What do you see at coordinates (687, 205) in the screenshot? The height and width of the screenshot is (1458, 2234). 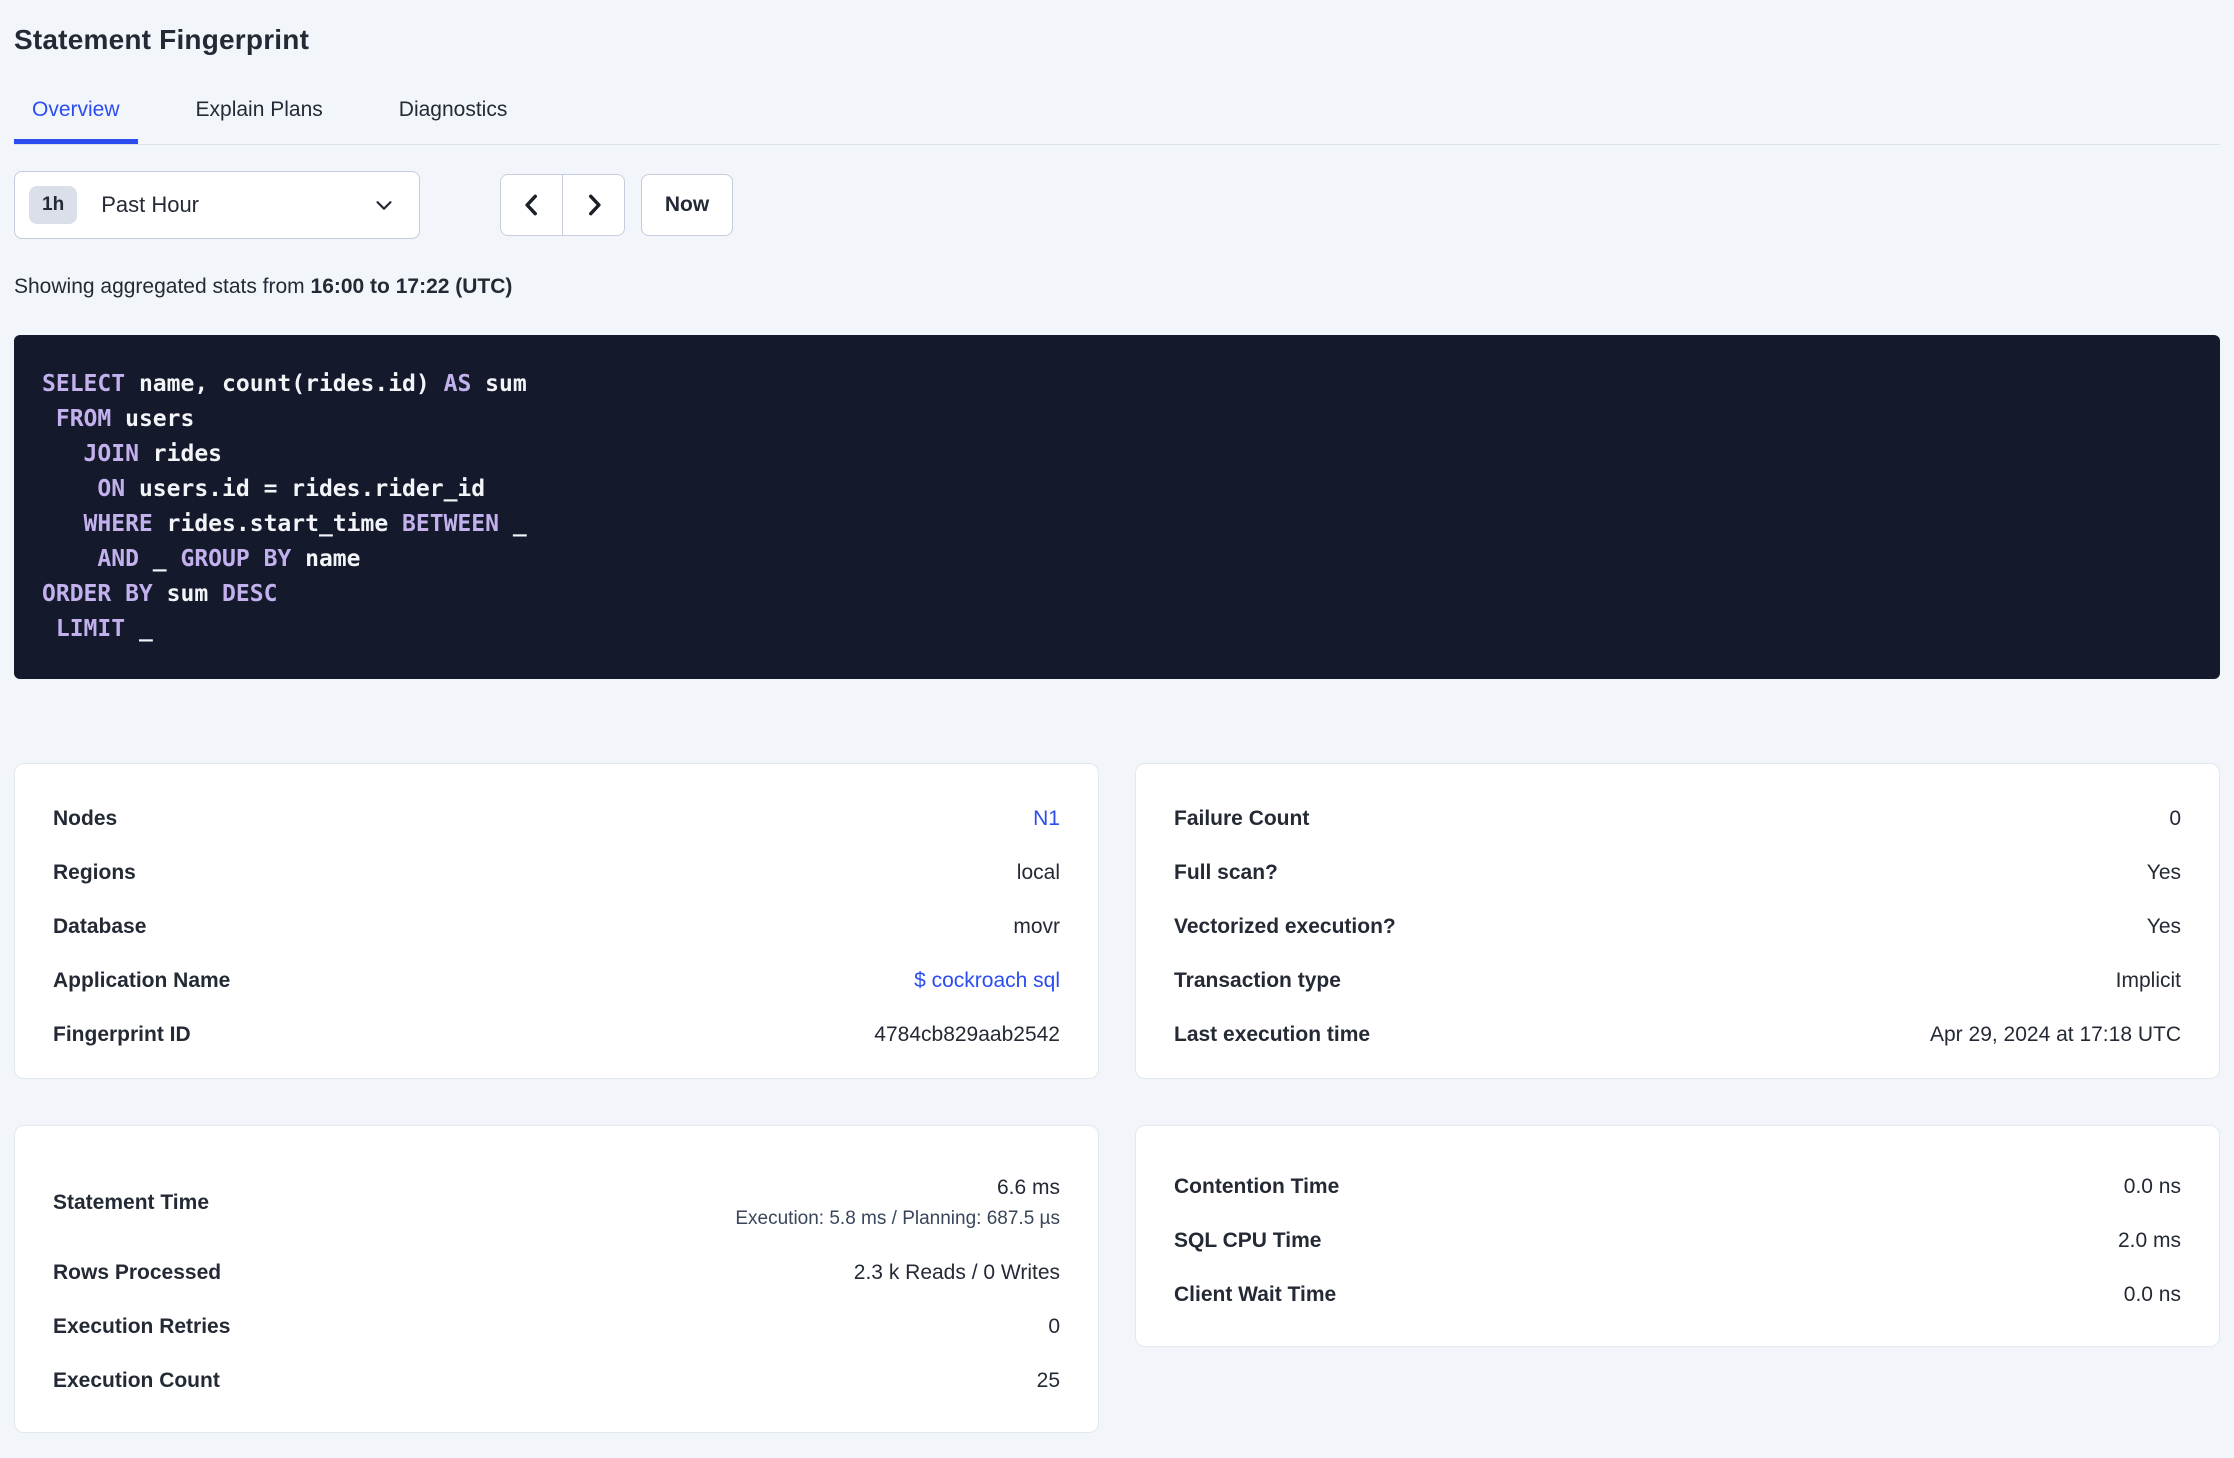 I see `now-button: Now` at bounding box center [687, 205].